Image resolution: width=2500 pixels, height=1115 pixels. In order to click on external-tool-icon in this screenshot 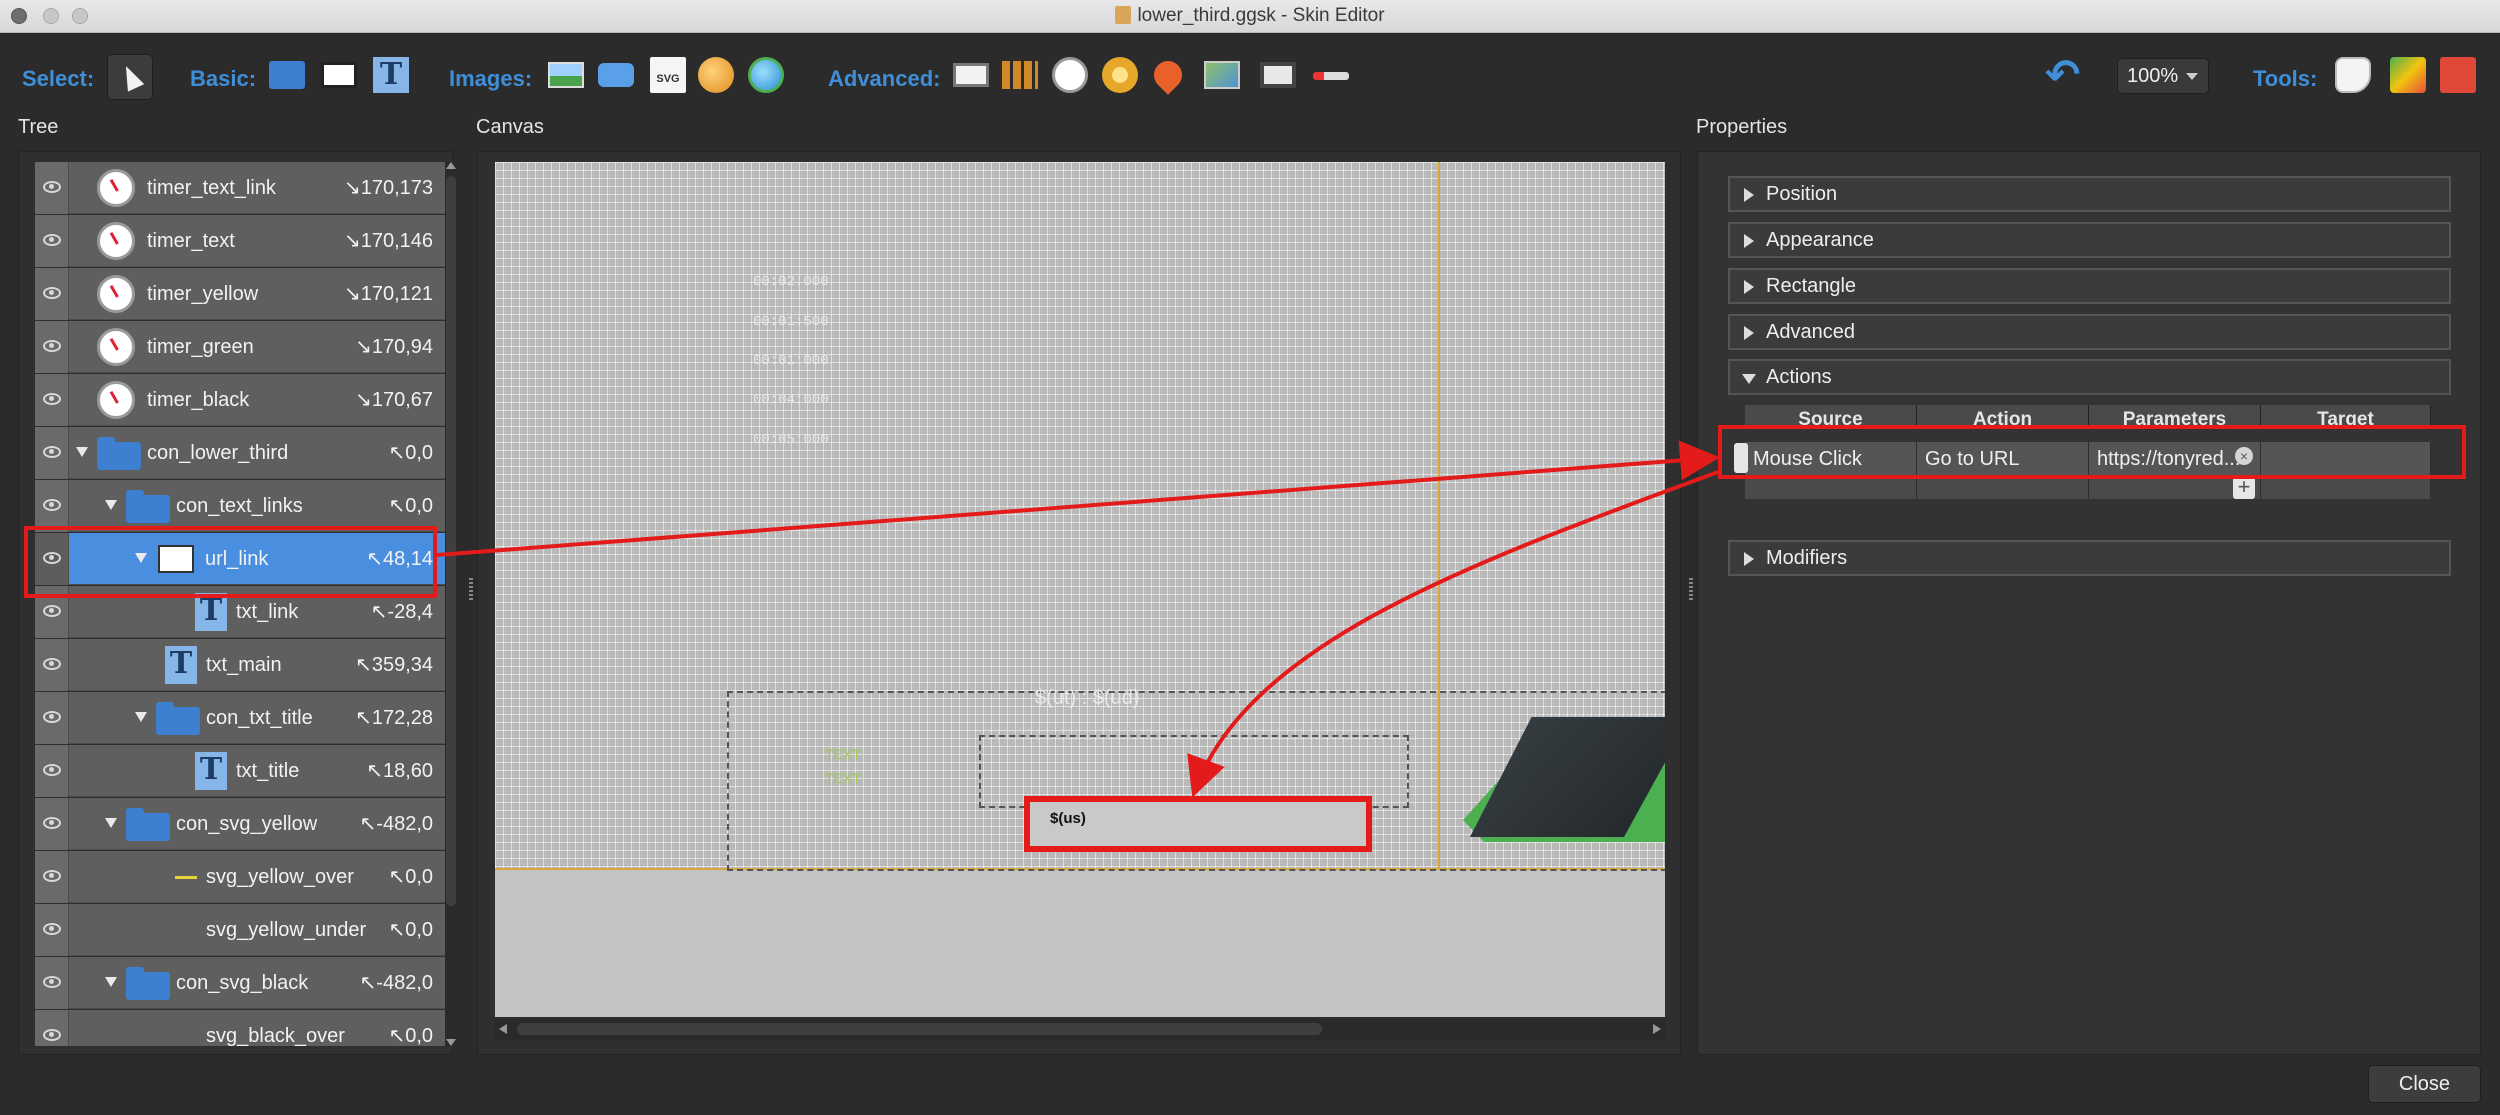, I will do `click(971, 75)`.